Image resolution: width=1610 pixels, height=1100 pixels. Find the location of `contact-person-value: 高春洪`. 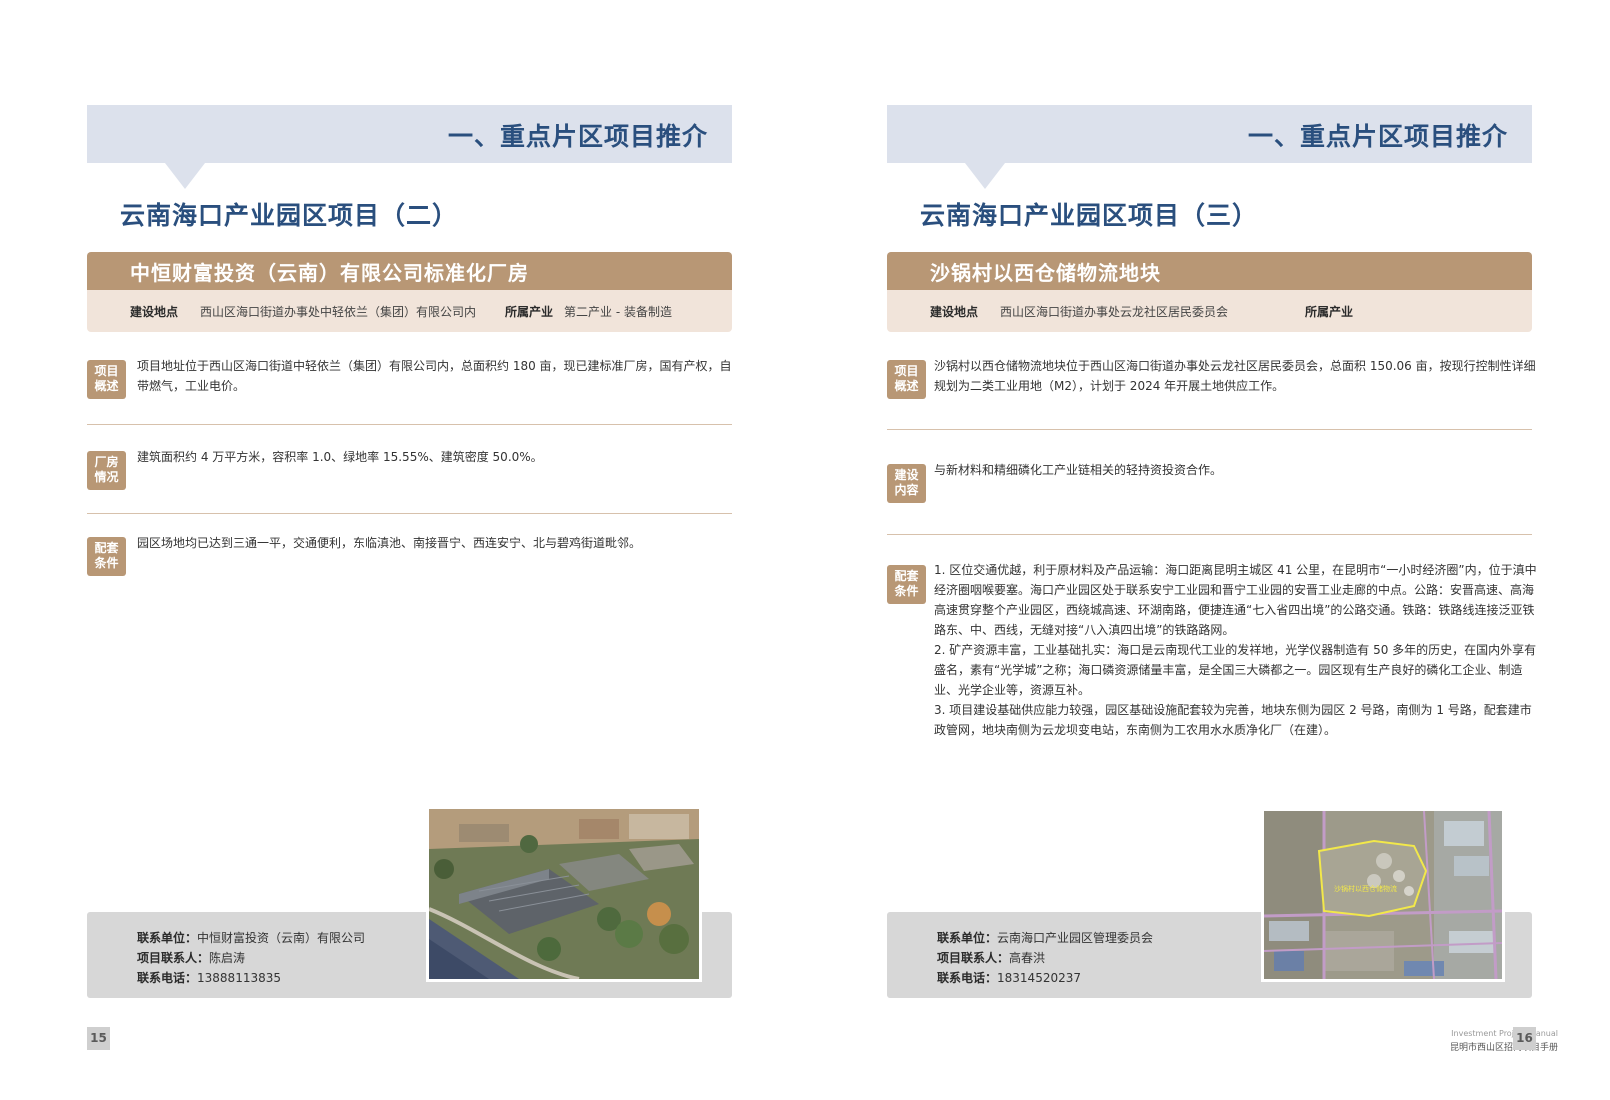

contact-person-value: 高春洪 is located at coordinates (1027, 958).